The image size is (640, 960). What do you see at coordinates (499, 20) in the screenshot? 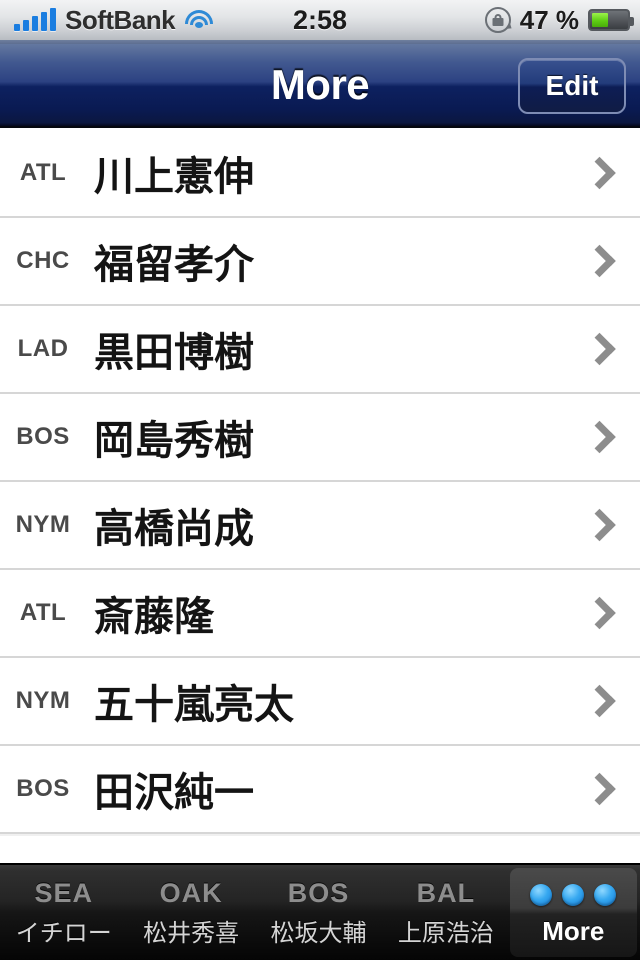
I see `rotation-lock-icon` at bounding box center [499, 20].